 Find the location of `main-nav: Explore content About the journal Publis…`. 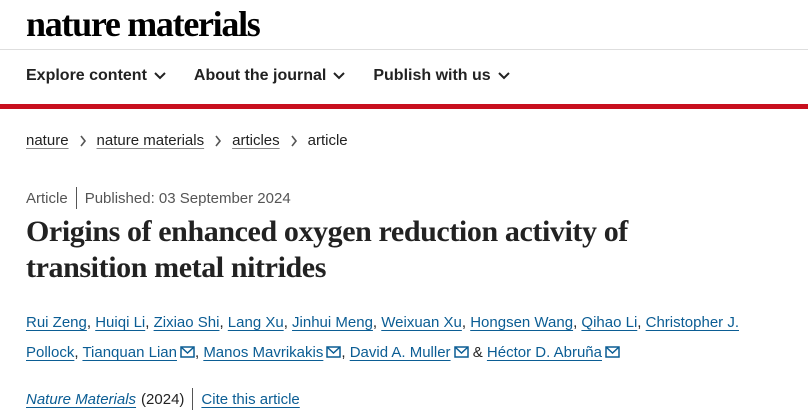

main-nav: Explore content About the journal Publis… is located at coordinates (282, 76).